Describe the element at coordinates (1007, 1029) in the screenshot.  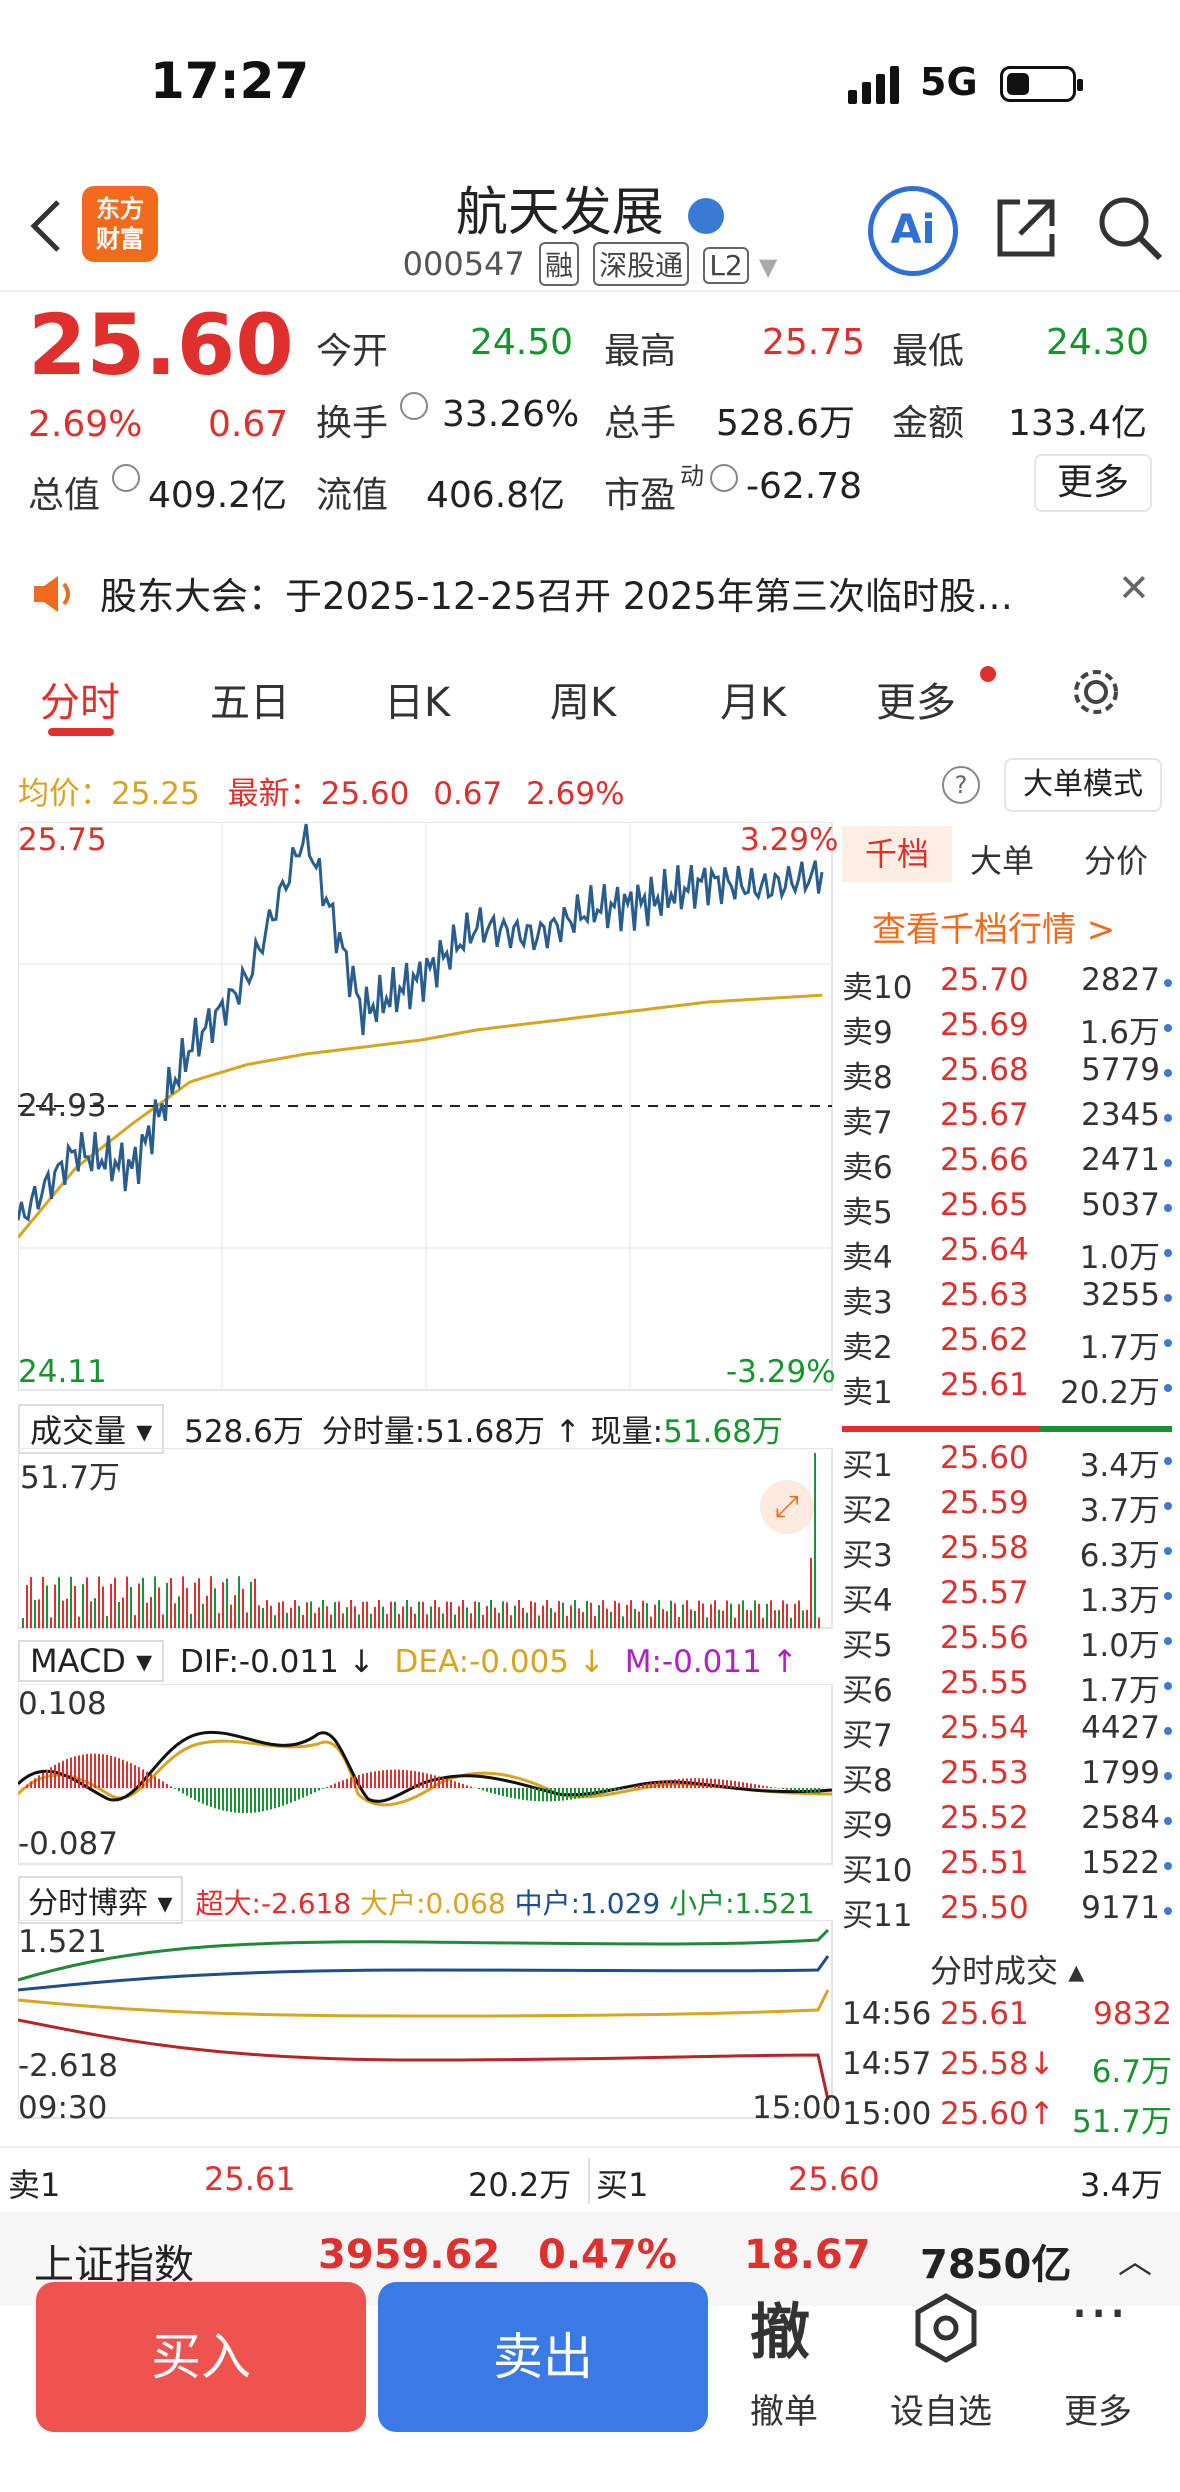
I see `ask-row: 卖9 25.69 1.6万` at that location.